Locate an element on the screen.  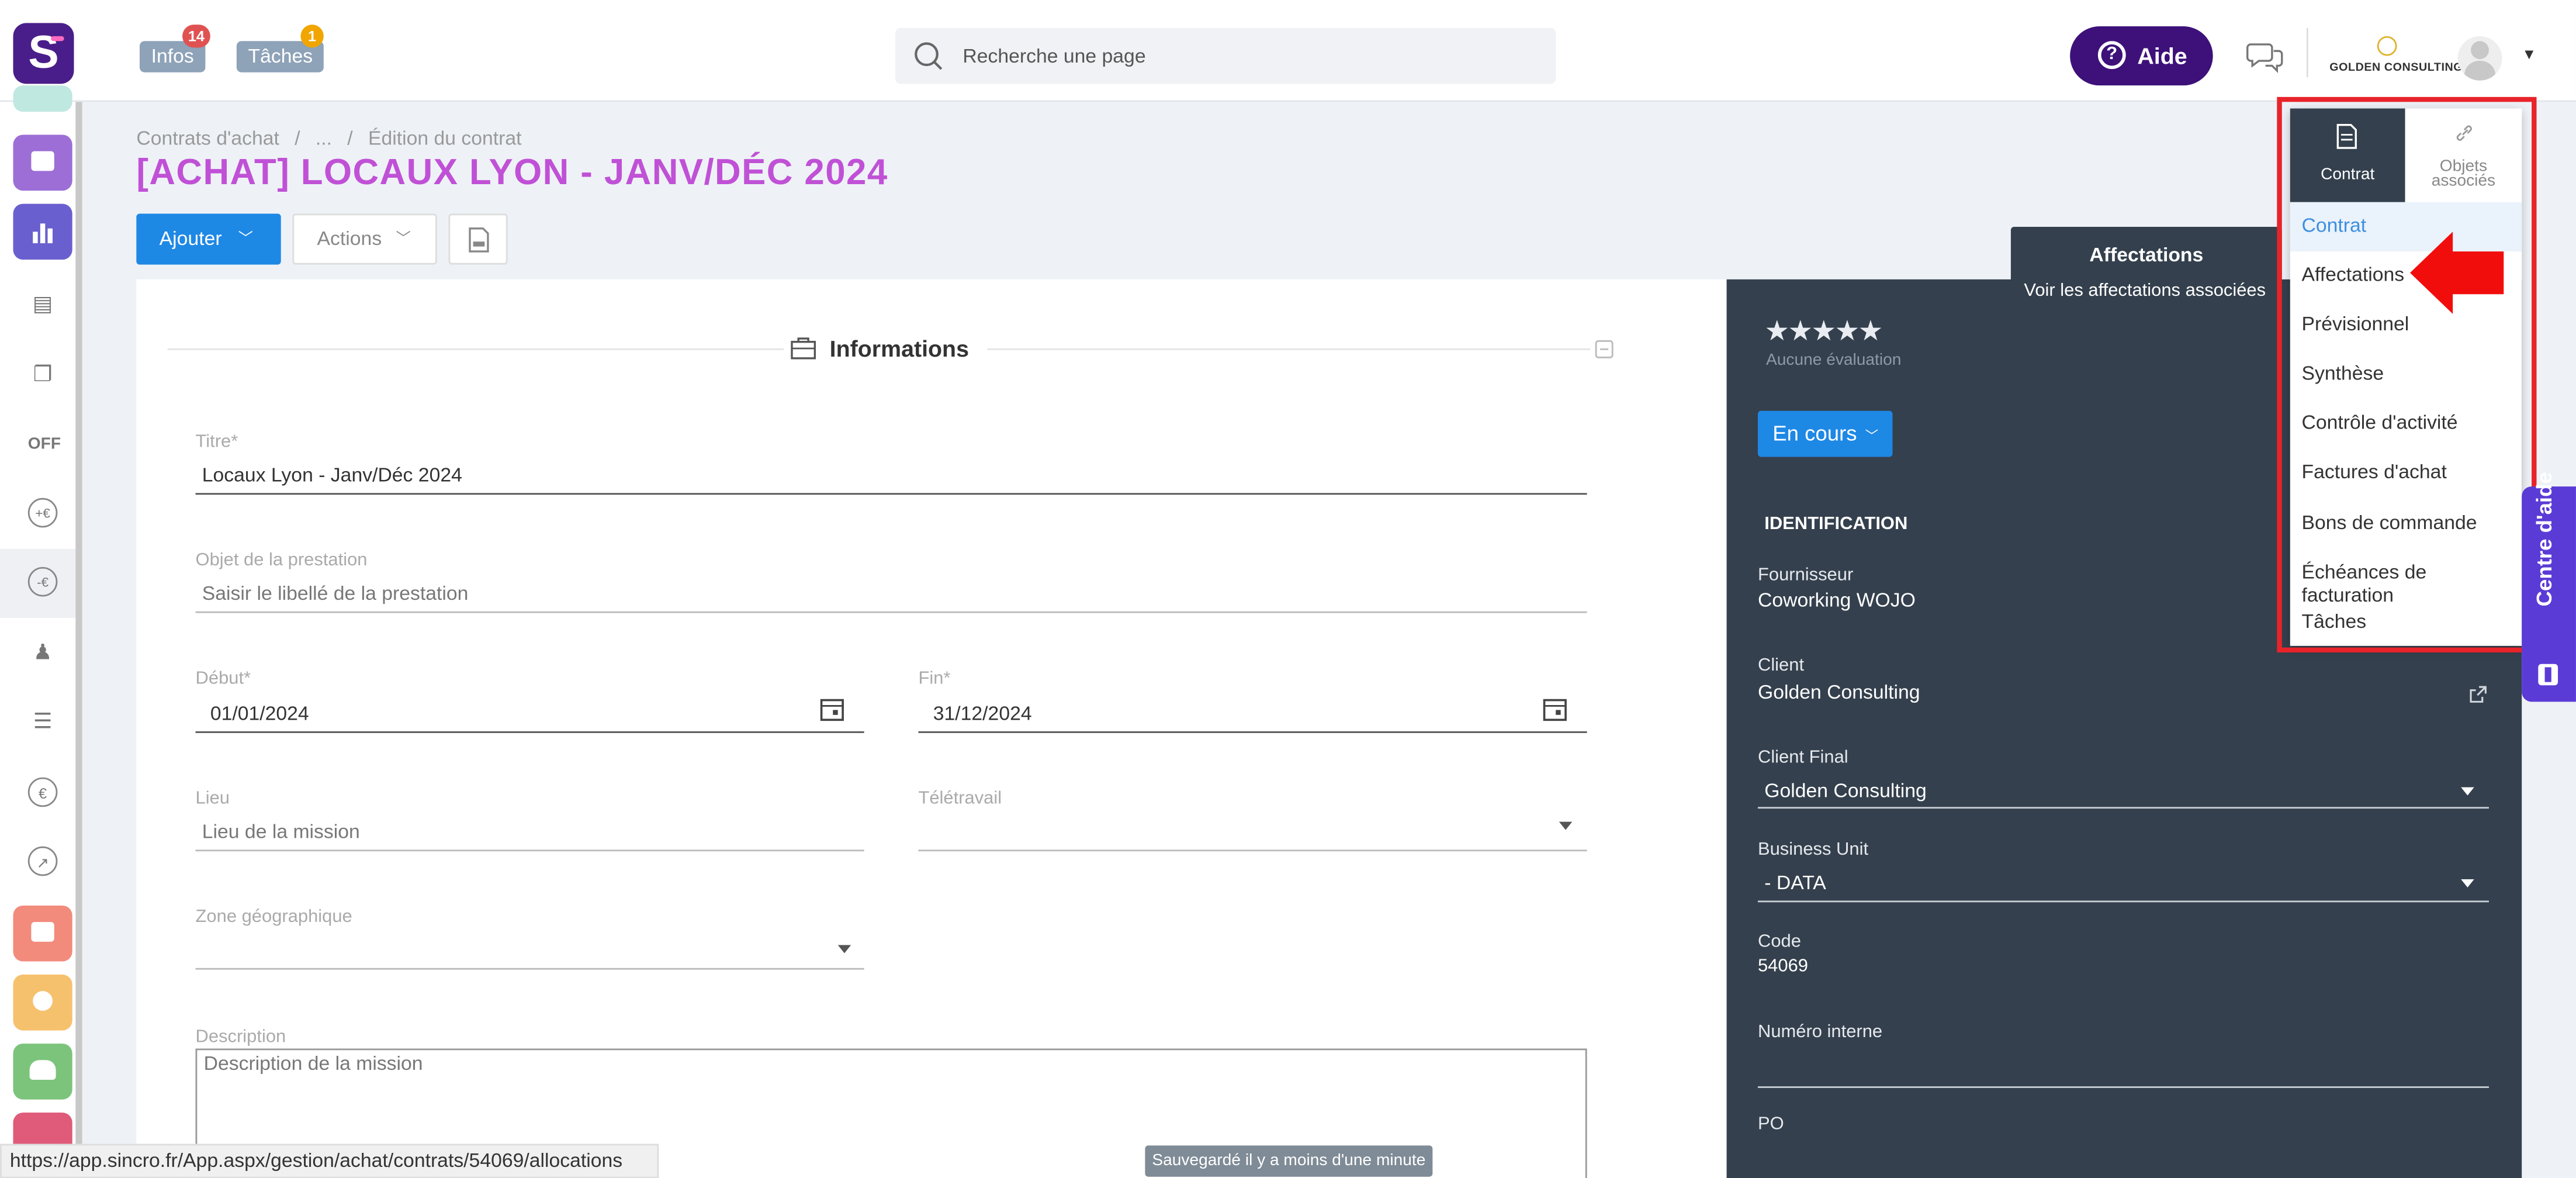
bu-label: Business Unit is located at coordinates (1813, 850).